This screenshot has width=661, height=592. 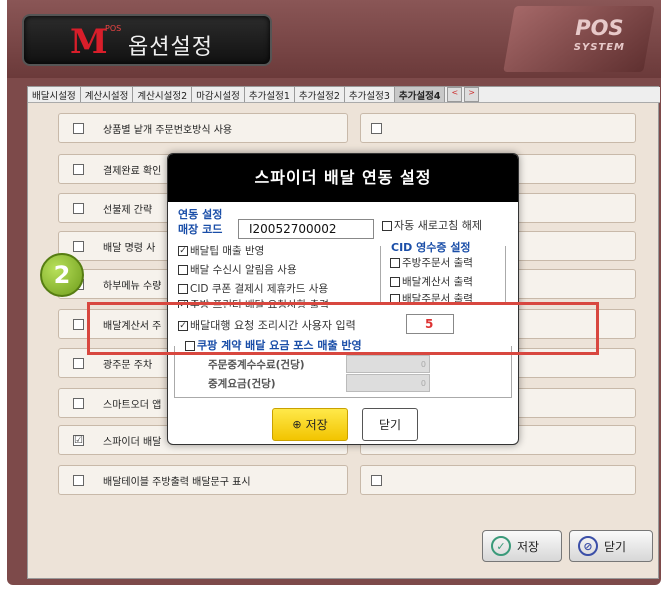 What do you see at coordinates (78, 440) in the screenshot?
I see `option-checkbox-checked: ☑` at bounding box center [78, 440].